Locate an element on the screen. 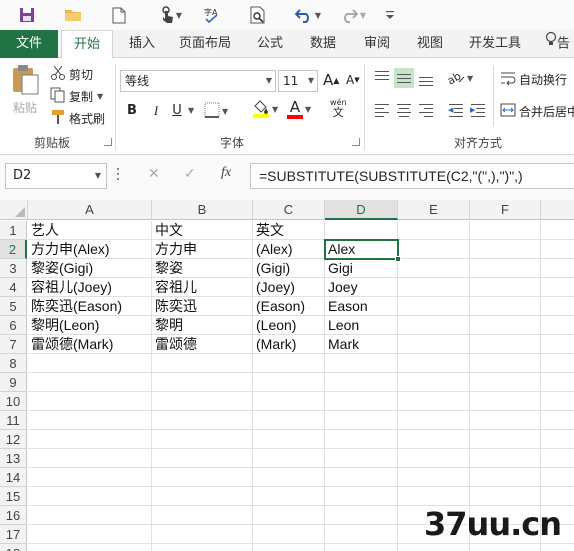  fill-color-button: ▼ is located at coordinates (265, 109).